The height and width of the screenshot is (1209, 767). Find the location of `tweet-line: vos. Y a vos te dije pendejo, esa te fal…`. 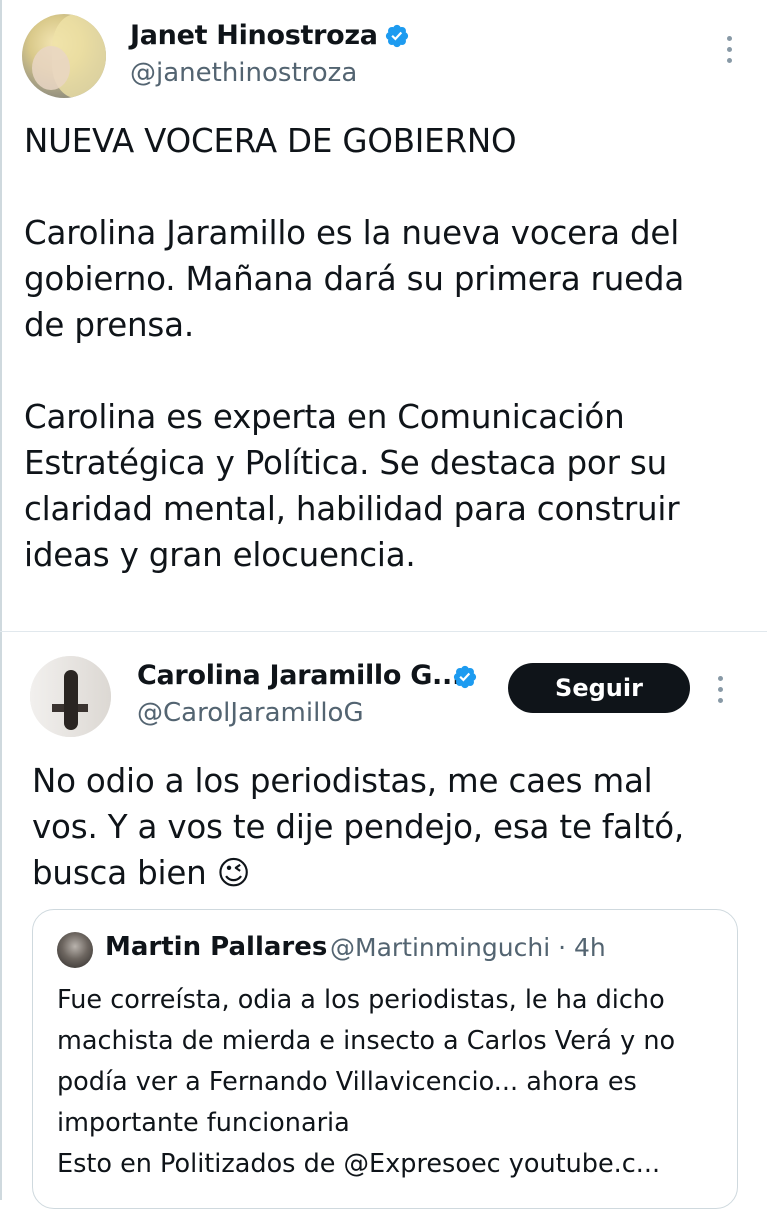

tweet-line: vos. Y a vos te dije pendejo, esa te fal… is located at coordinates (358, 827).